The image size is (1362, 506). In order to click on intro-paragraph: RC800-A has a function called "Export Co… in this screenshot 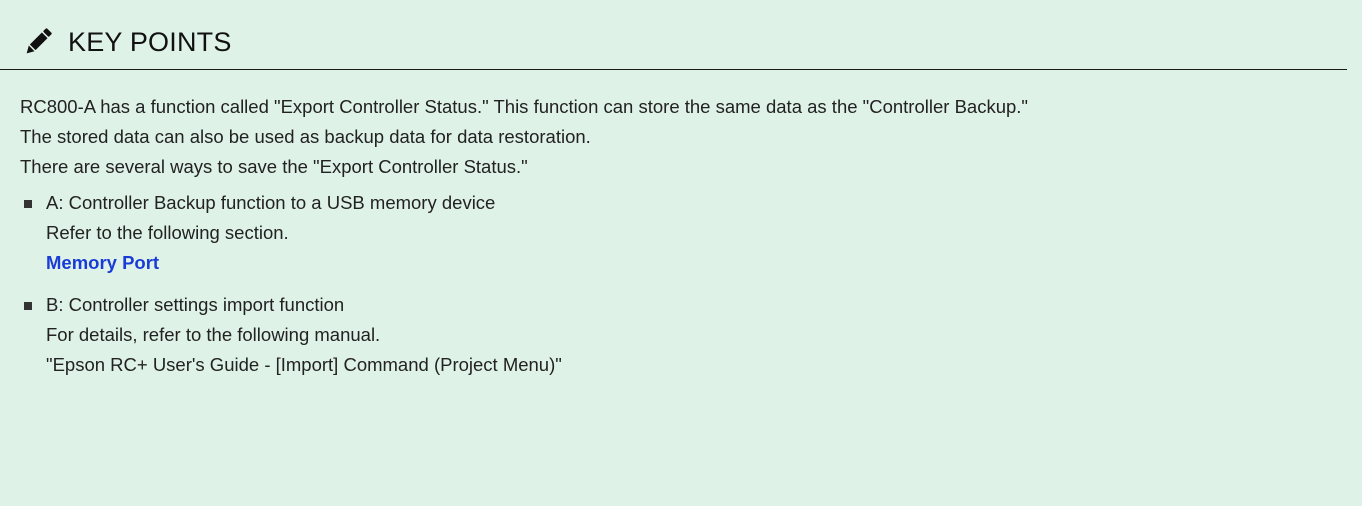, I will do `click(524, 106)`.